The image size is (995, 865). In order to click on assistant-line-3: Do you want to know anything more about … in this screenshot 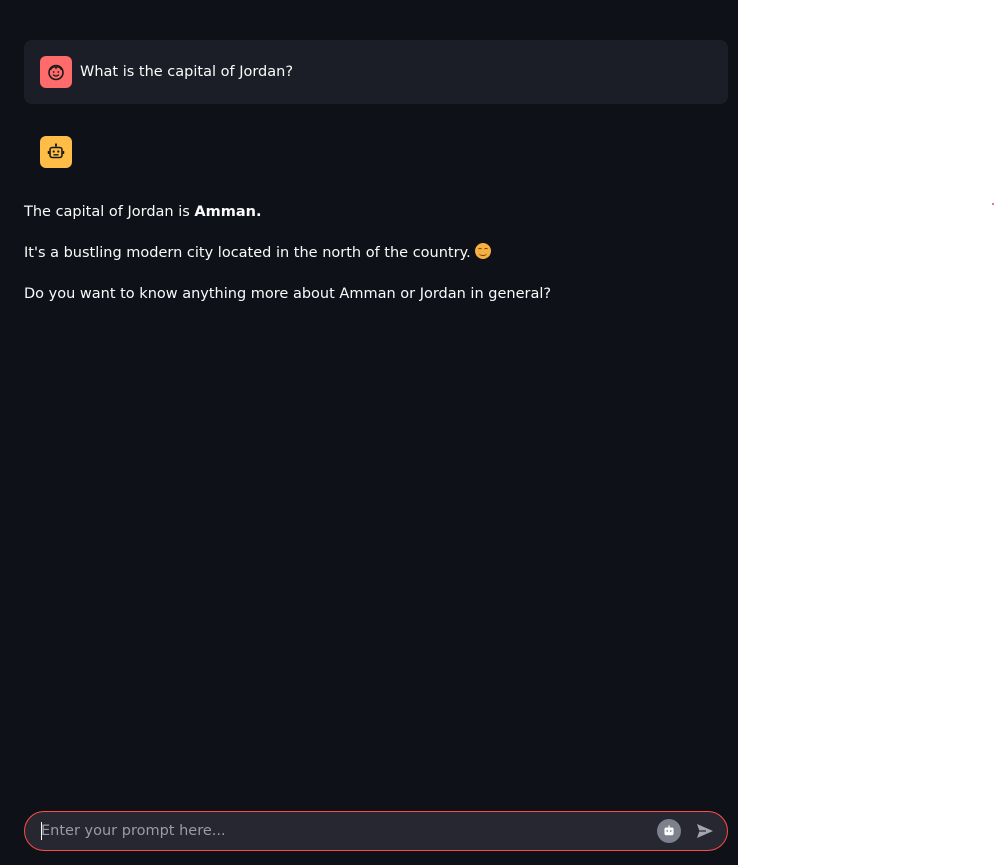, I will do `click(288, 294)`.